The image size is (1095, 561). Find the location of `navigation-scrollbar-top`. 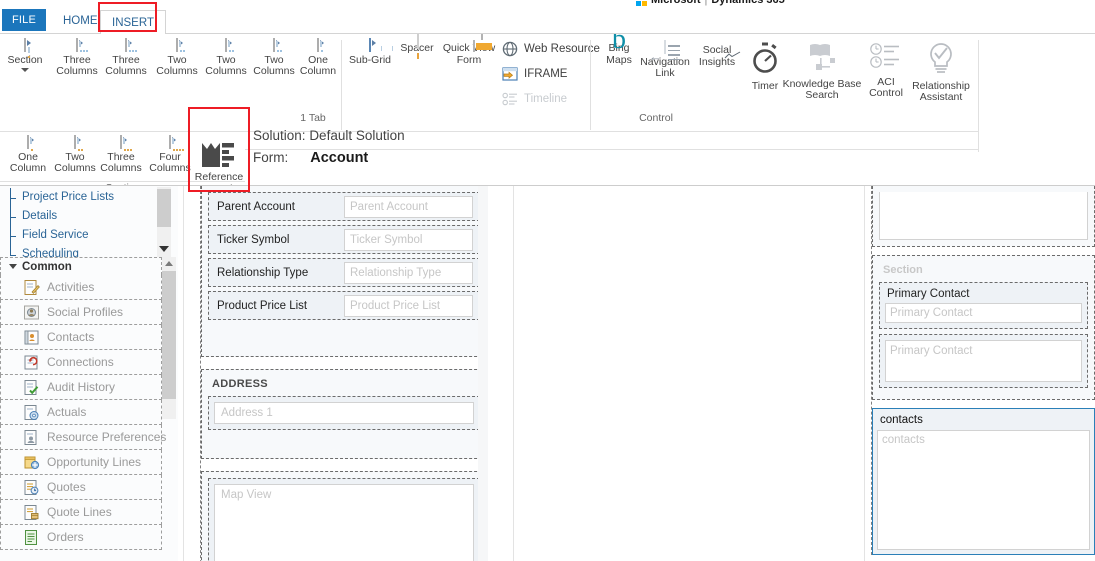

navigation-scrollbar-top is located at coordinates (164, 222).